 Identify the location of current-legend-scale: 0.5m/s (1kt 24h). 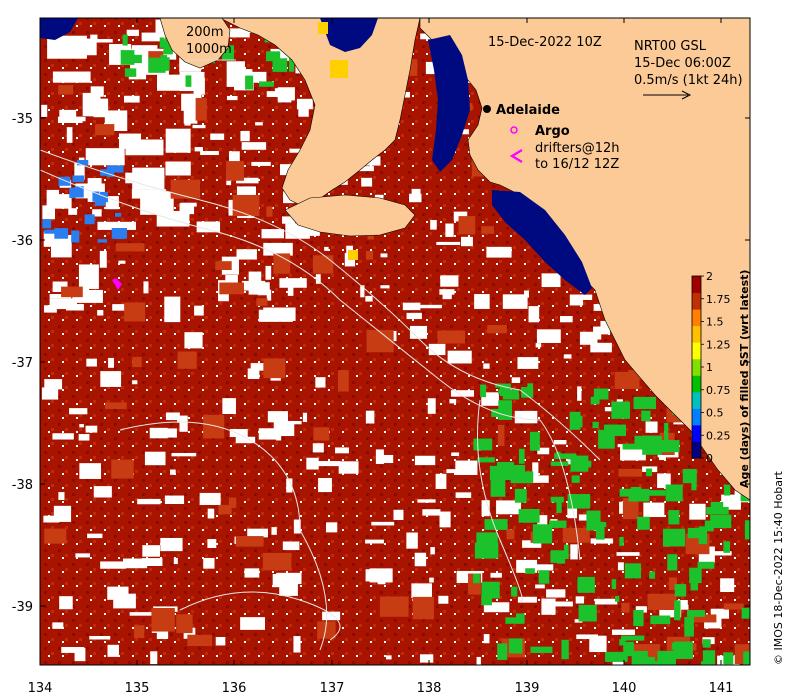
(688, 80).